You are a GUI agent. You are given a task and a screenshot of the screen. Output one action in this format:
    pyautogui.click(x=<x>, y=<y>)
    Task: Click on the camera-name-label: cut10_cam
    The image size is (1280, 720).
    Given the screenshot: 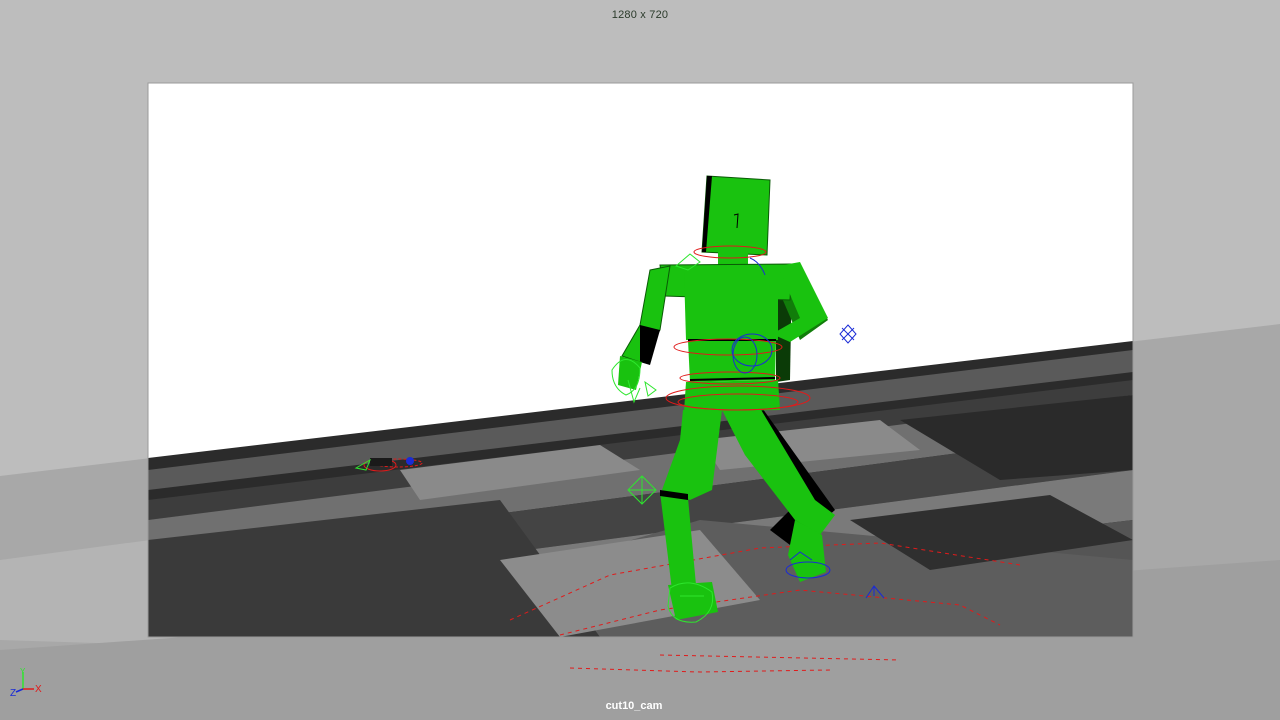 What is the action you would take?
    pyautogui.click(x=634, y=706)
    